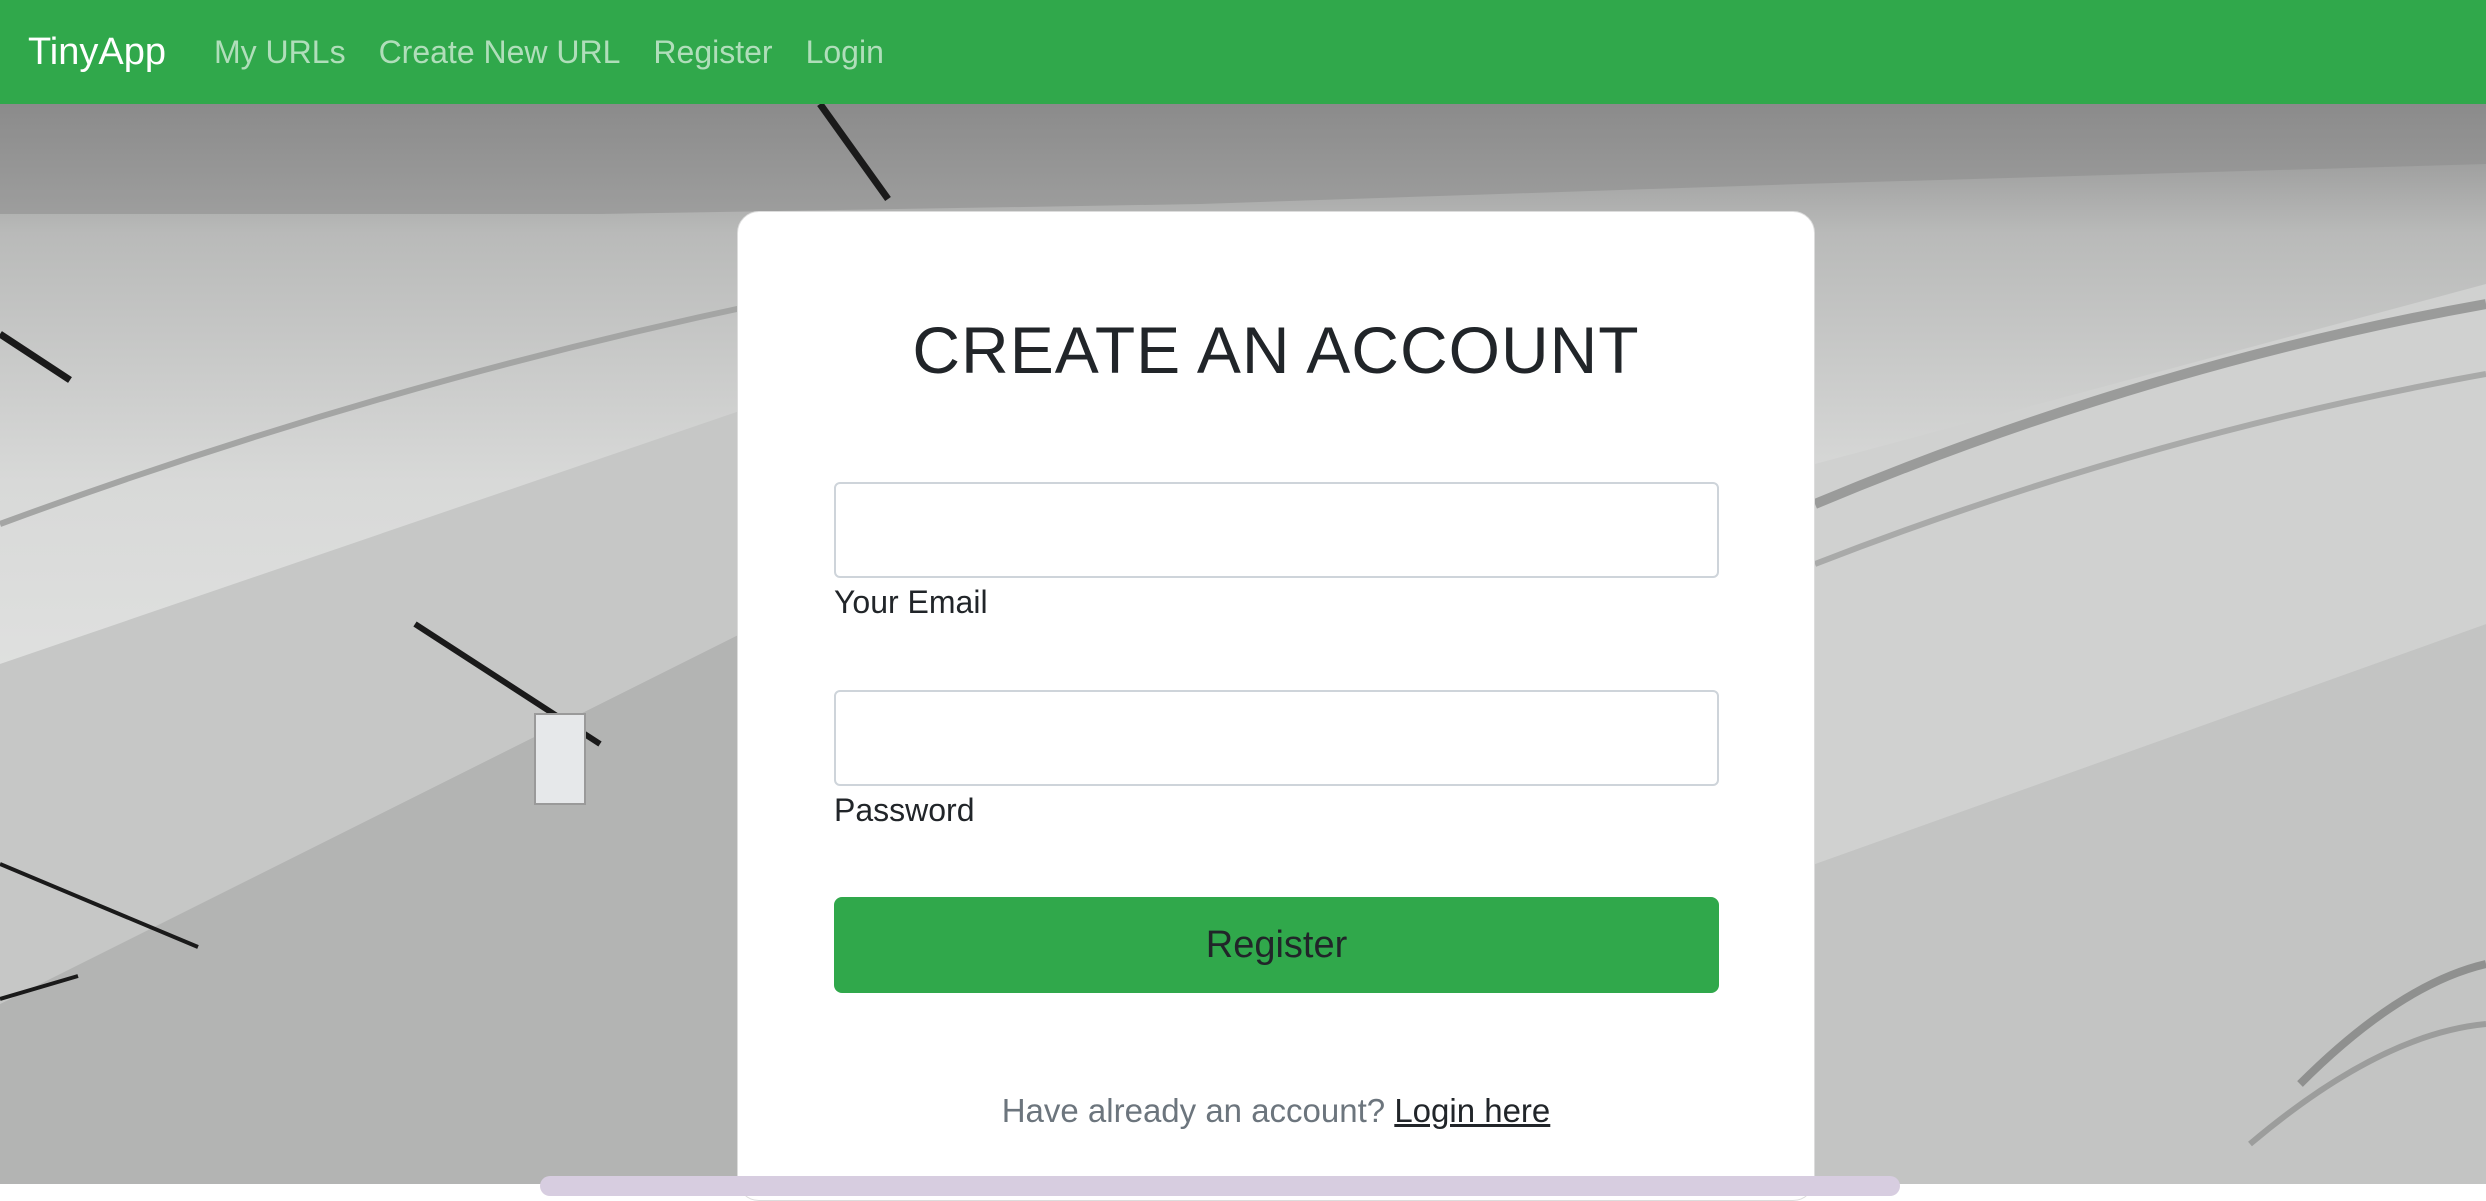 This screenshot has width=2486, height=1201. Describe the element at coordinates (1276, 530) in the screenshot. I see `email-field` at that location.